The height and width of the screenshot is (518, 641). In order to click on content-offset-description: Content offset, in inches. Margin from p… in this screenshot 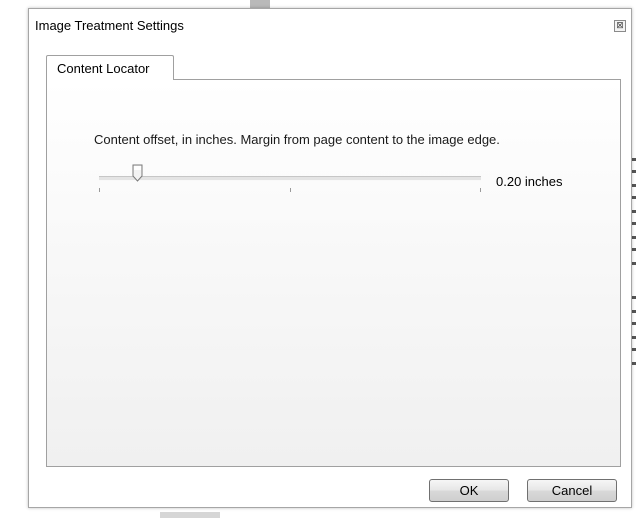, I will do `click(297, 139)`.